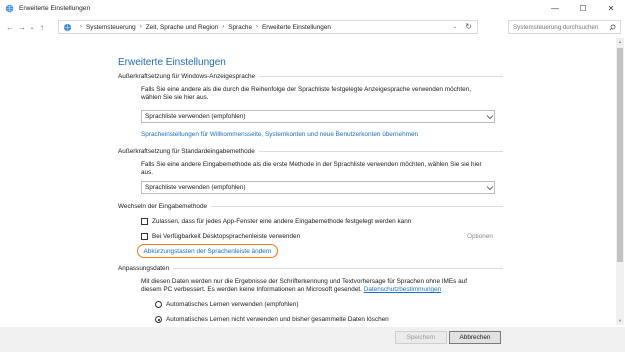  I want to click on language-bar-options-link: Optionen, so click(480, 236).